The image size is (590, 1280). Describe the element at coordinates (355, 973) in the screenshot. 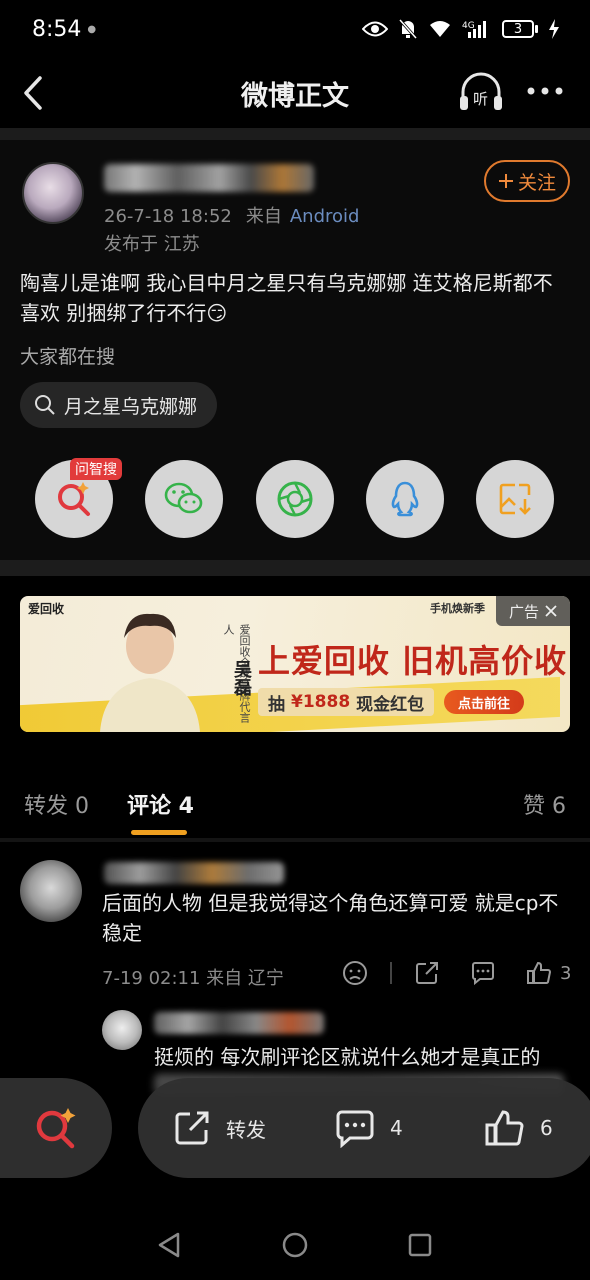

I see `dislike-face-icon` at that location.